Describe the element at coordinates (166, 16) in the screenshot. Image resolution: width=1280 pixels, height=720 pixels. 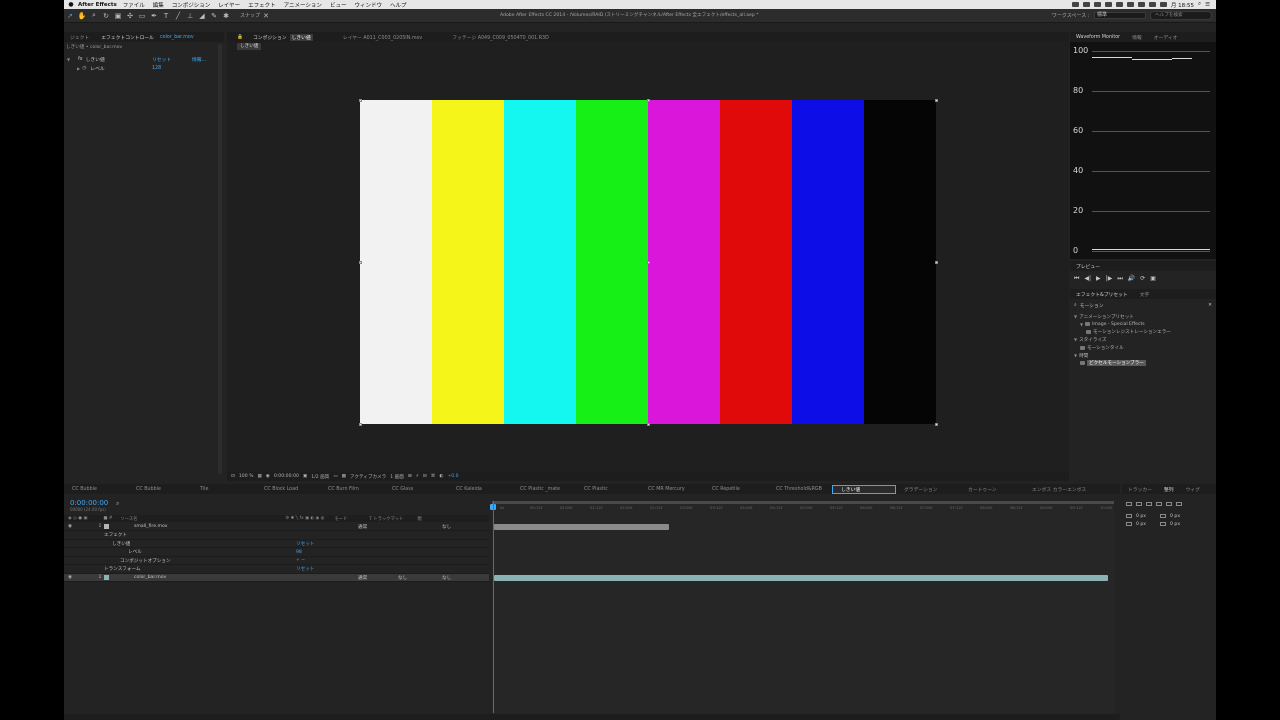
I see `text-tool-icon: T` at that location.